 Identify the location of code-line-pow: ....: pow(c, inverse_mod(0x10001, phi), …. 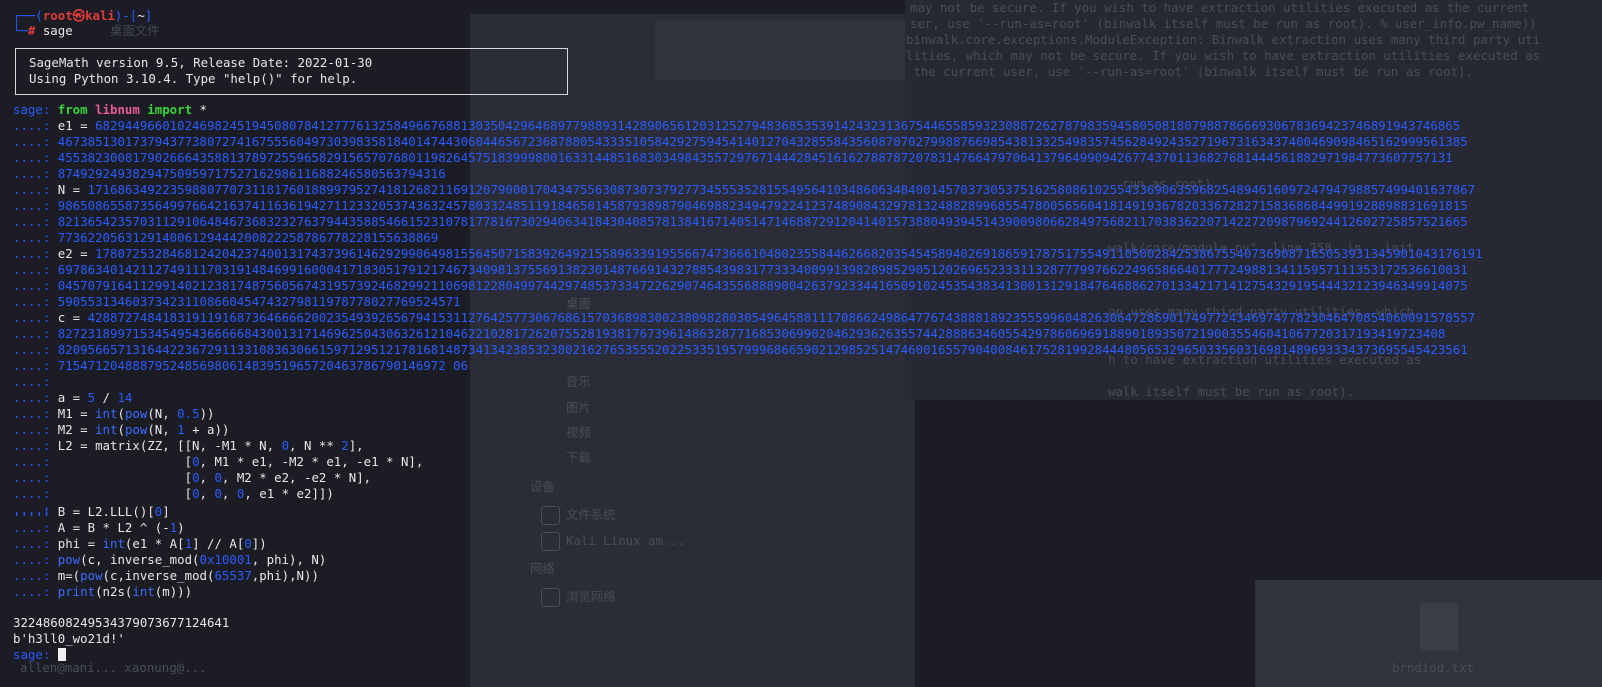
(170, 559).